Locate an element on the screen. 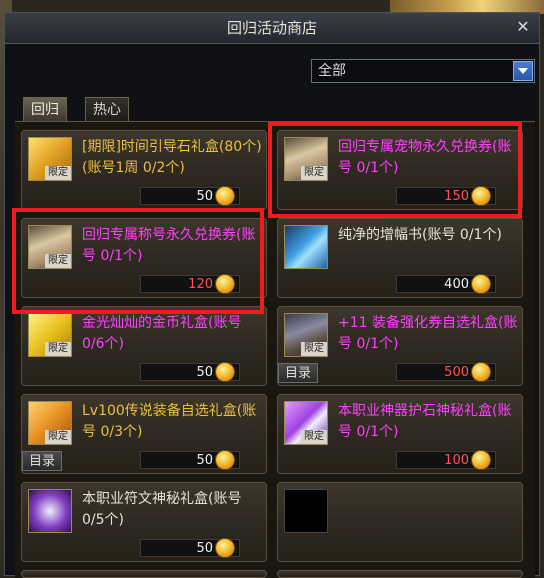 This screenshot has height=578, width=544. orange-giftbox-icon: 限定 is located at coordinates (50, 423).